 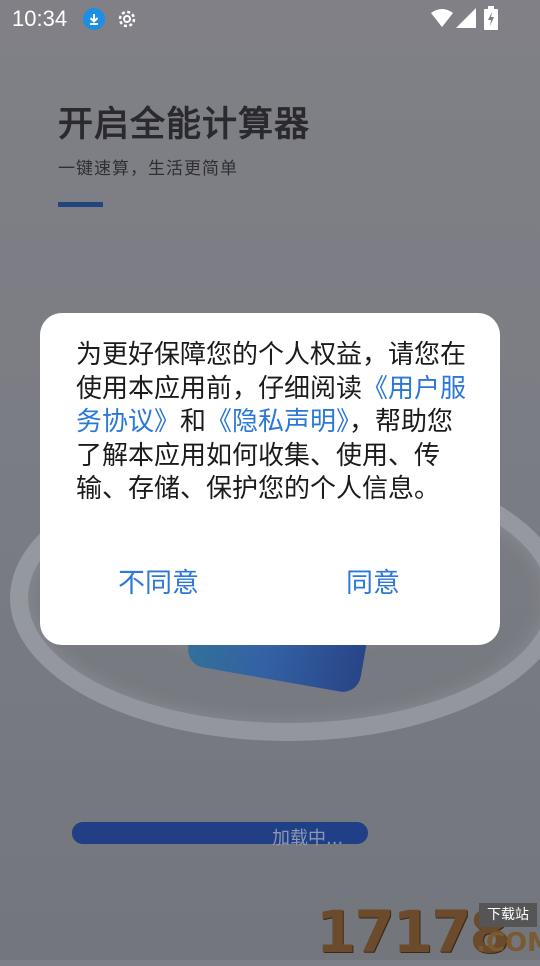 I want to click on status-bar: 10:34, so click(x=270, y=19).